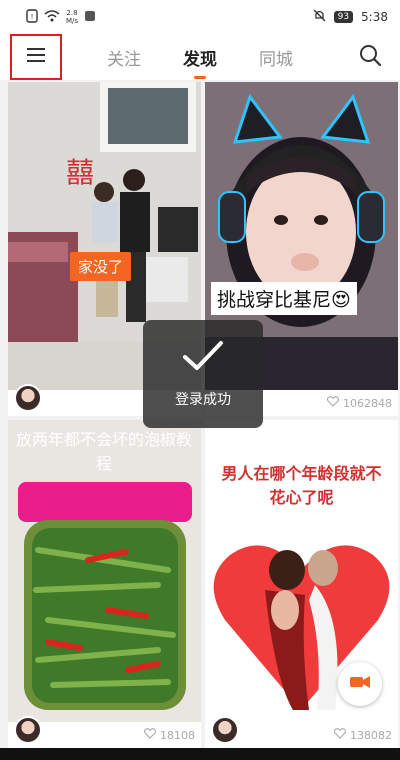 Image resolution: width=400 pixels, height=760 pixels. What do you see at coordinates (52, 17) in the screenshot?
I see `wifi-icon` at bounding box center [52, 17].